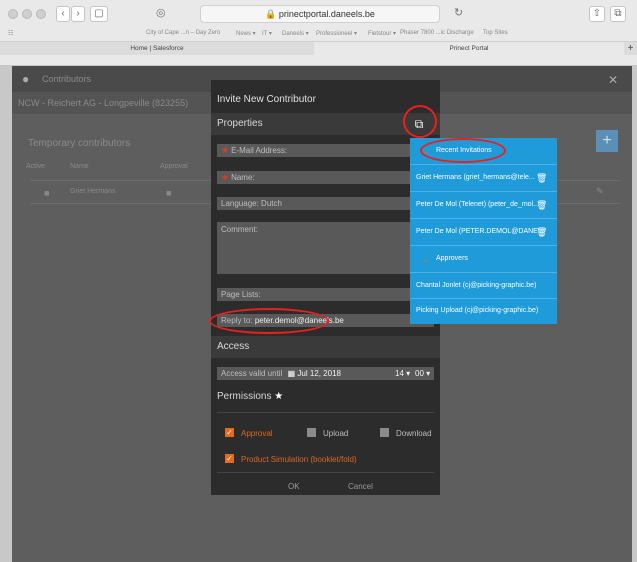 This screenshot has height=562, width=637. Describe the element at coordinates (630, 49) in the screenshot. I see `new-tab-button: +` at that location.